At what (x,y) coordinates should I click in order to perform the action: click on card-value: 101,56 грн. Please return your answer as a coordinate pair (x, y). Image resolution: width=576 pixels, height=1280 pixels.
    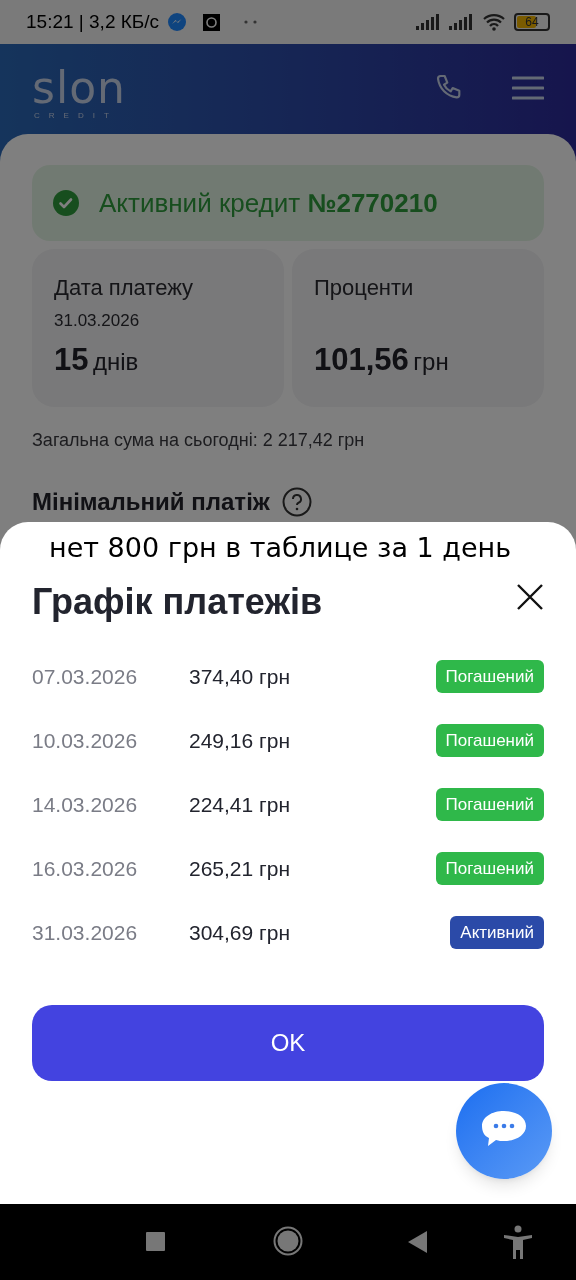
    Looking at the image, I should click on (382, 359).